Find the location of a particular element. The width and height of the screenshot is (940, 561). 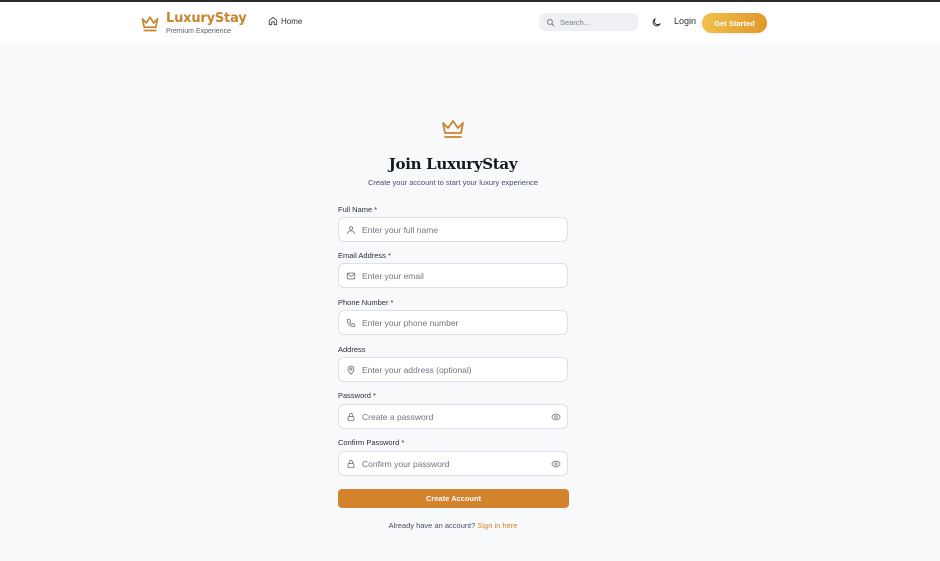

full-name-label: Full Name * is located at coordinates (358, 209).